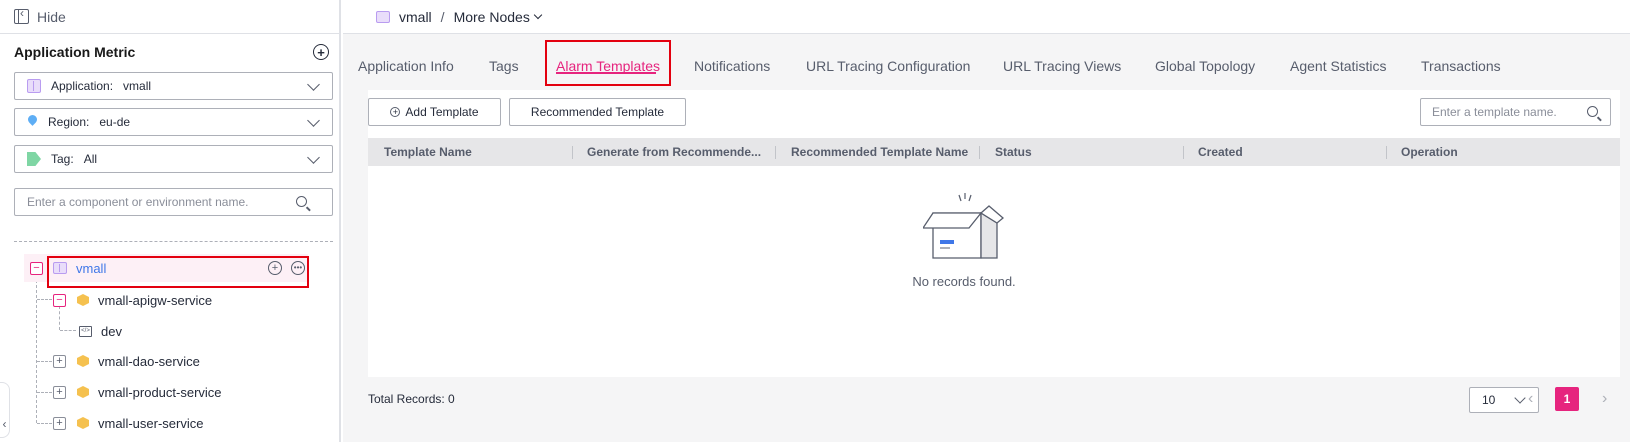  What do you see at coordinates (82, 86) in the screenshot?
I see `application-select-label: Application:` at bounding box center [82, 86].